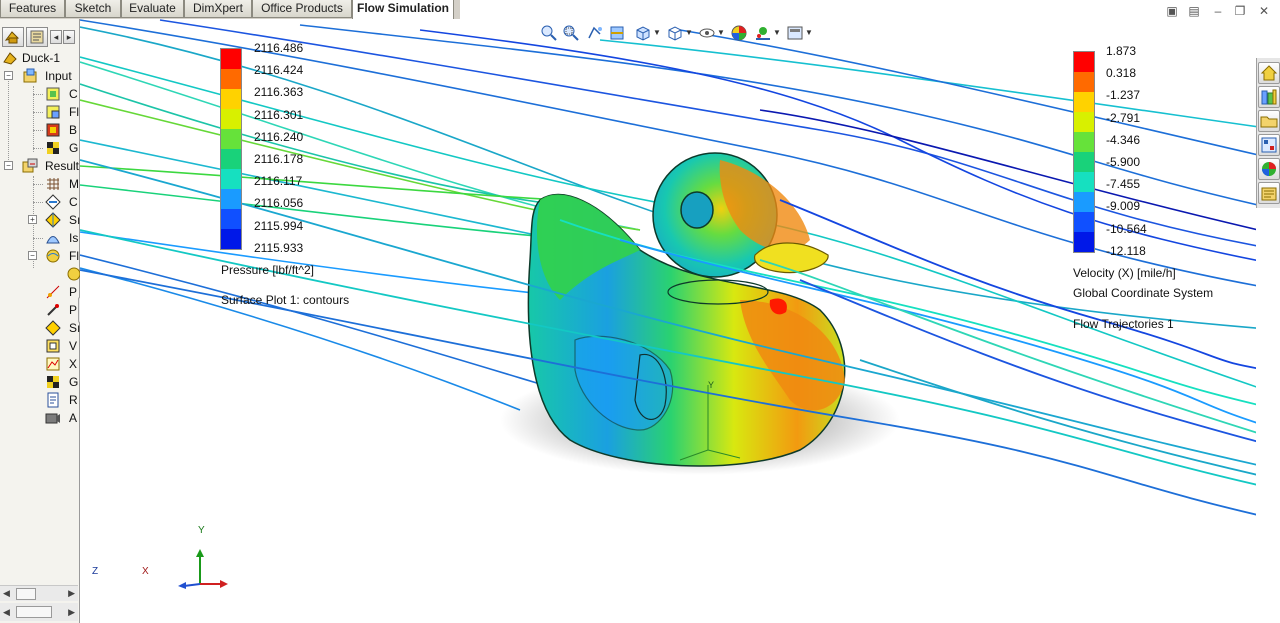 Image resolution: width=1280 pixels, height=623 pixels. Describe the element at coordinates (1269, 73) in the screenshot. I see `resources-button` at that location.